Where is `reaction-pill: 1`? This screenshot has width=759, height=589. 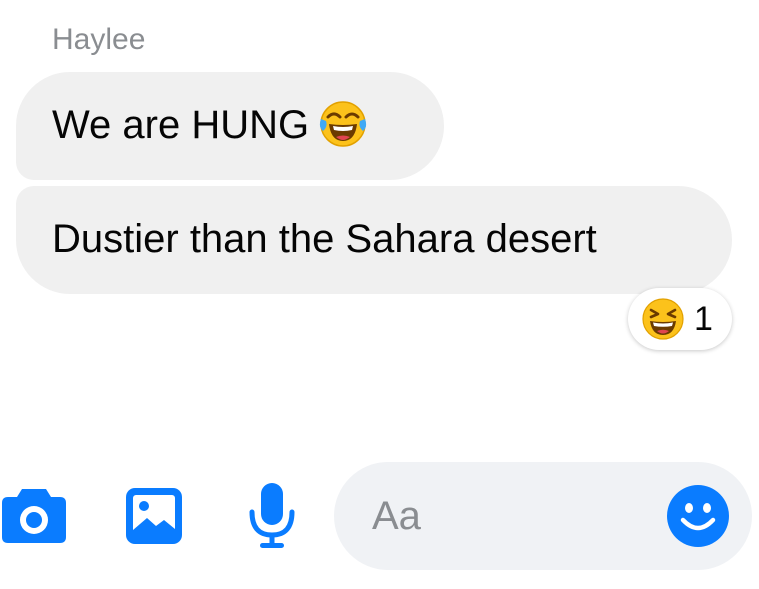
reaction-pill: 1 is located at coordinates (680, 319).